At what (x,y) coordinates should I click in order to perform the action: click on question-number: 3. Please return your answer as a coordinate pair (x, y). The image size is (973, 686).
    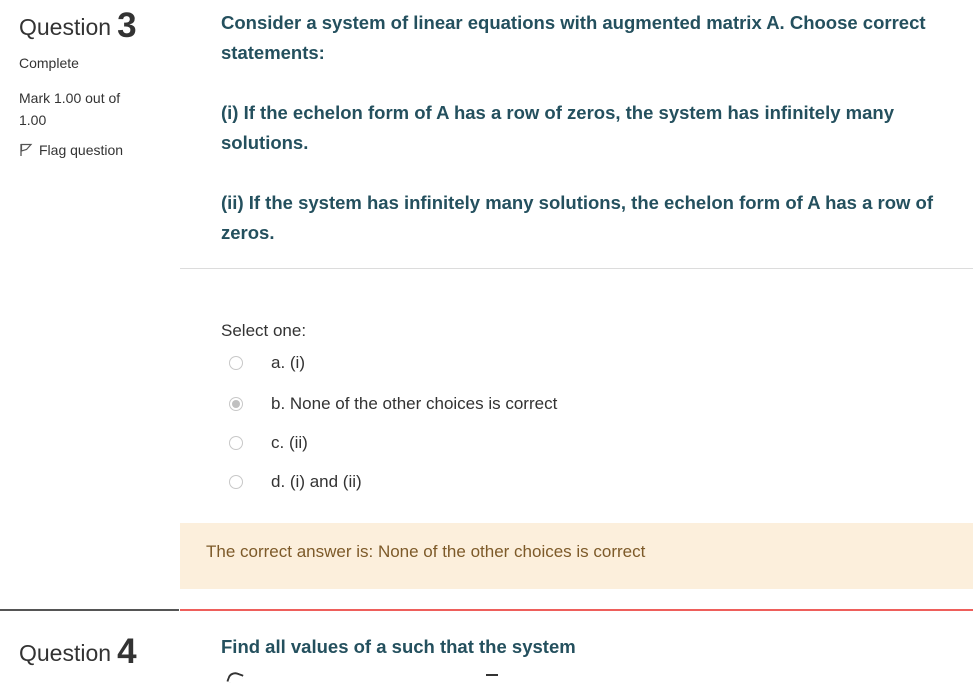
    Looking at the image, I should click on (127, 25).